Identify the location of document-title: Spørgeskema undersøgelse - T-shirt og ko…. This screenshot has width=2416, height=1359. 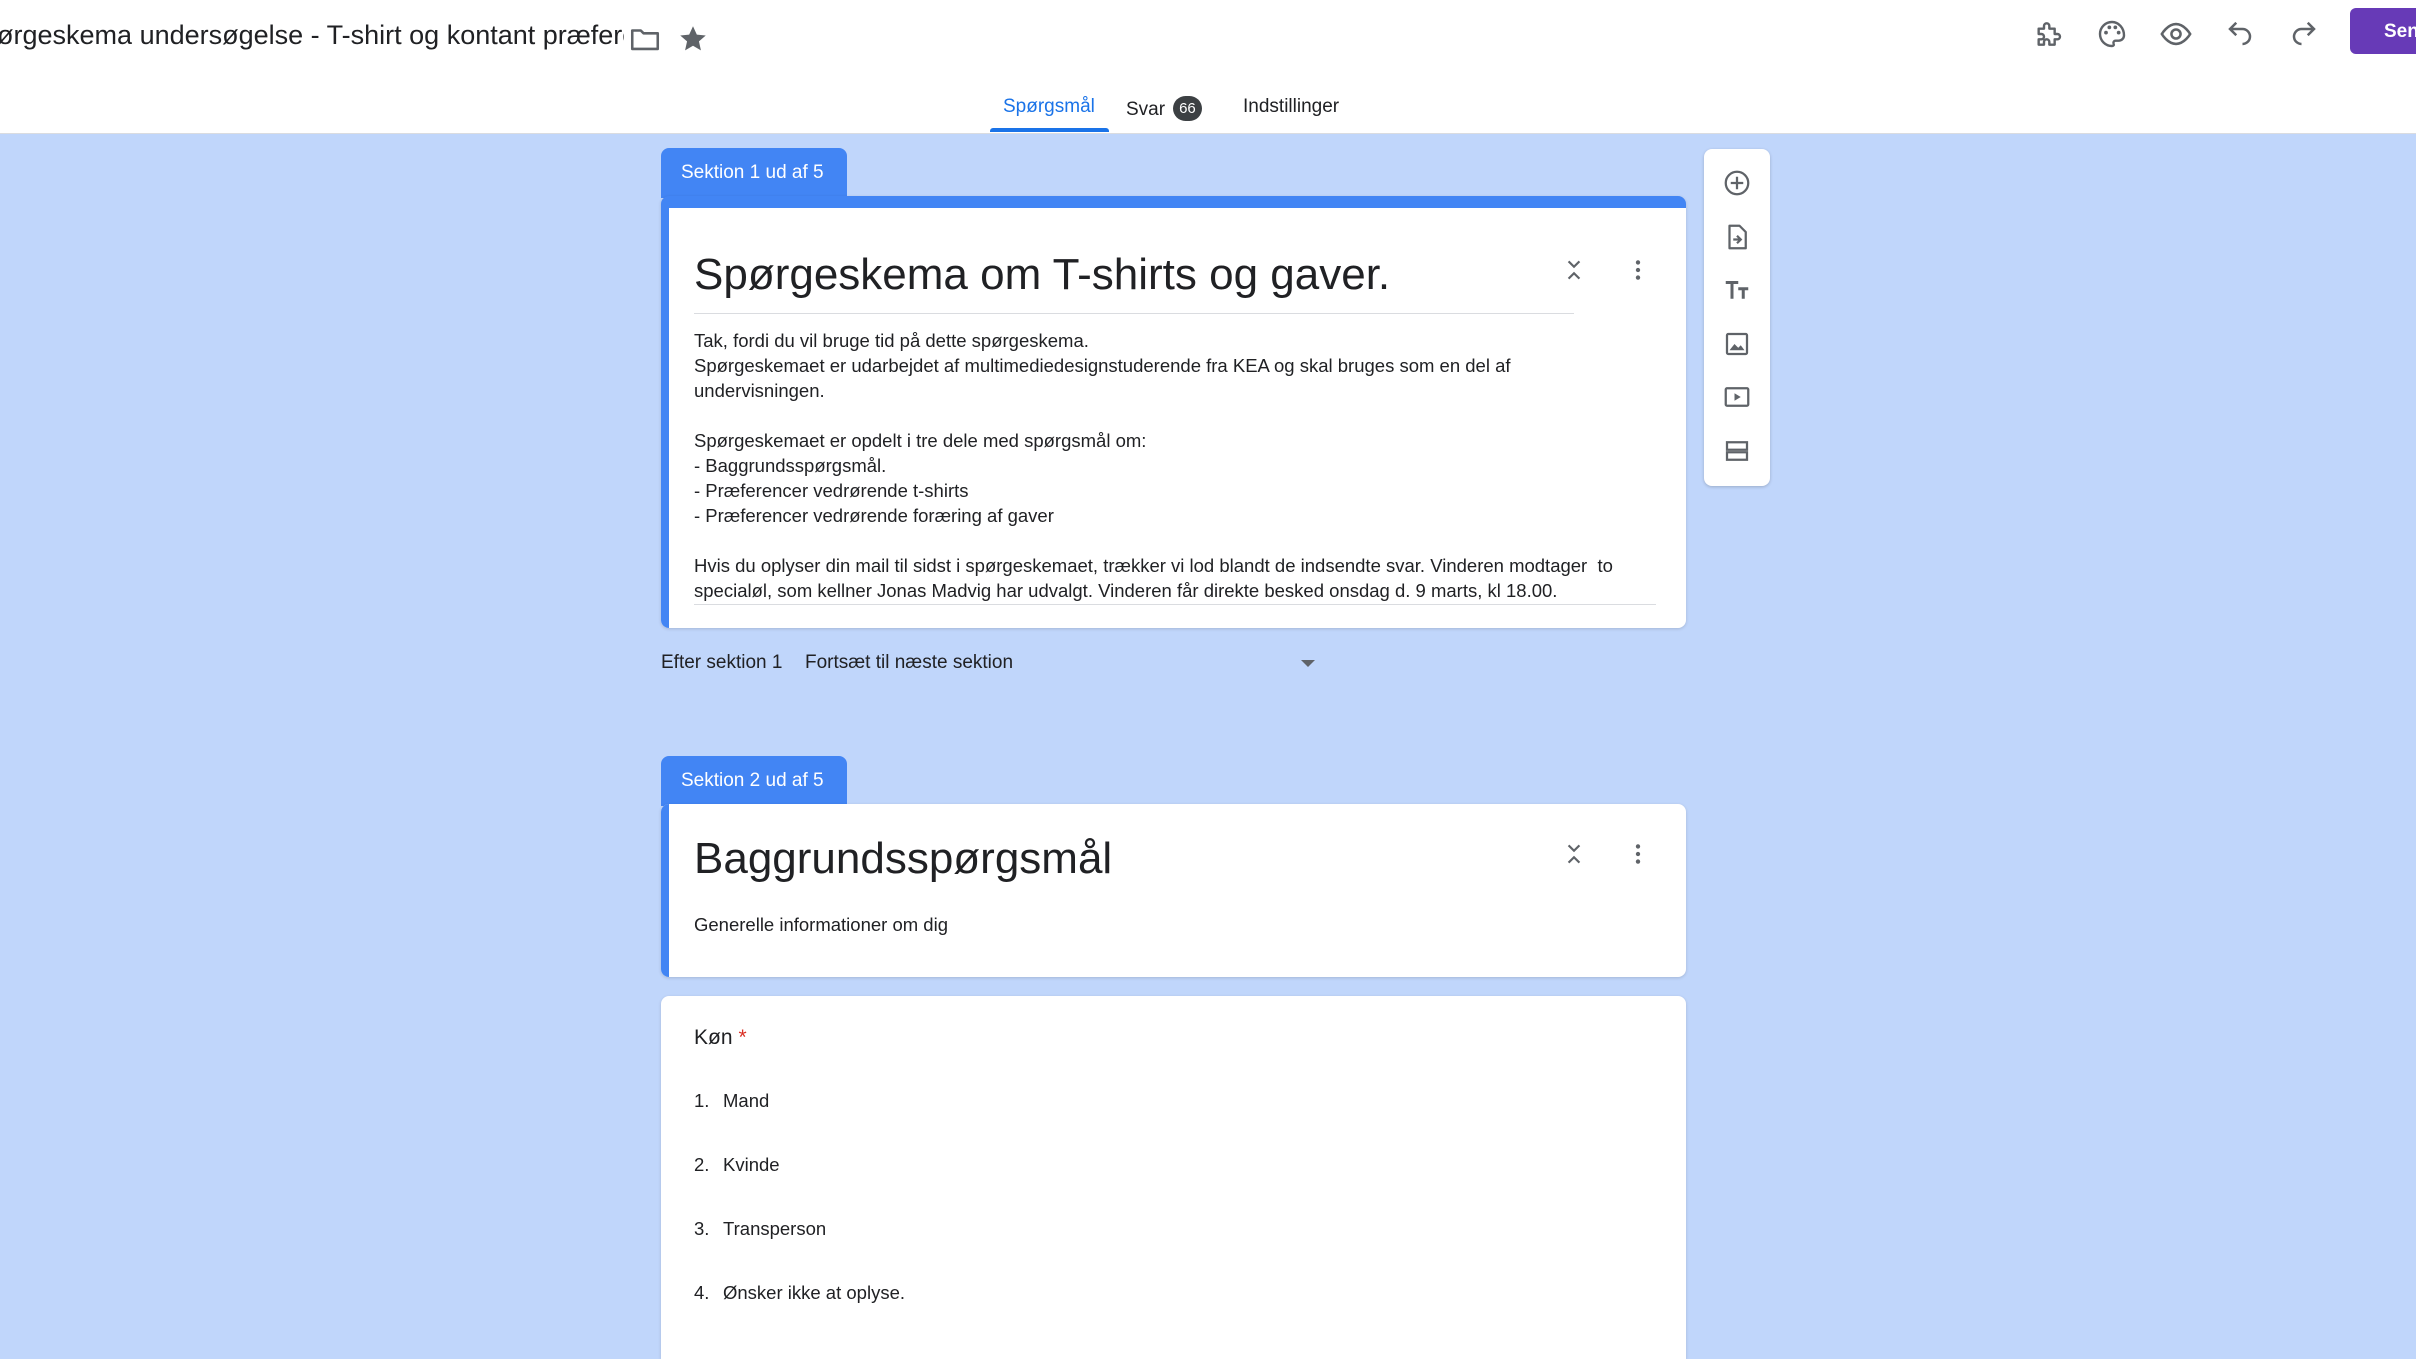
(312, 35).